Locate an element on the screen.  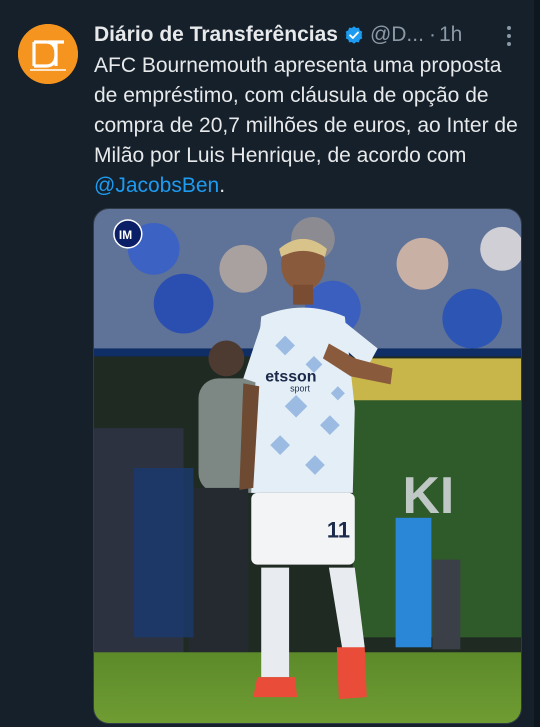
banner-text: KI is located at coordinates (429, 495).